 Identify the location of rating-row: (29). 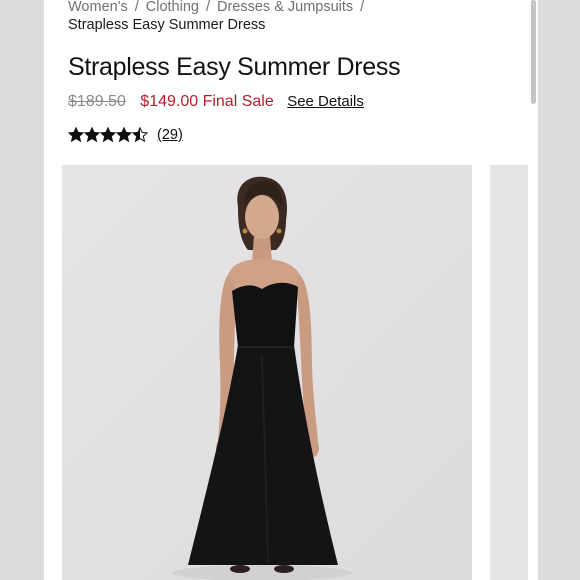
(125, 135).